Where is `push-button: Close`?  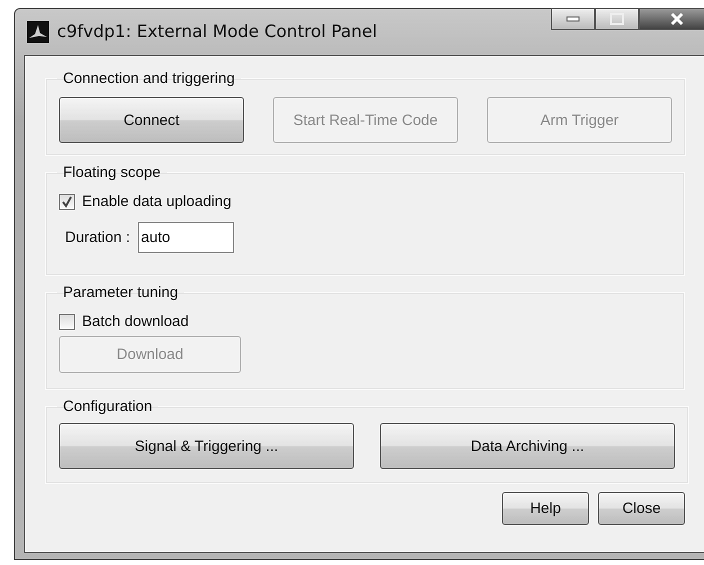
push-button: Close is located at coordinates (641, 508).